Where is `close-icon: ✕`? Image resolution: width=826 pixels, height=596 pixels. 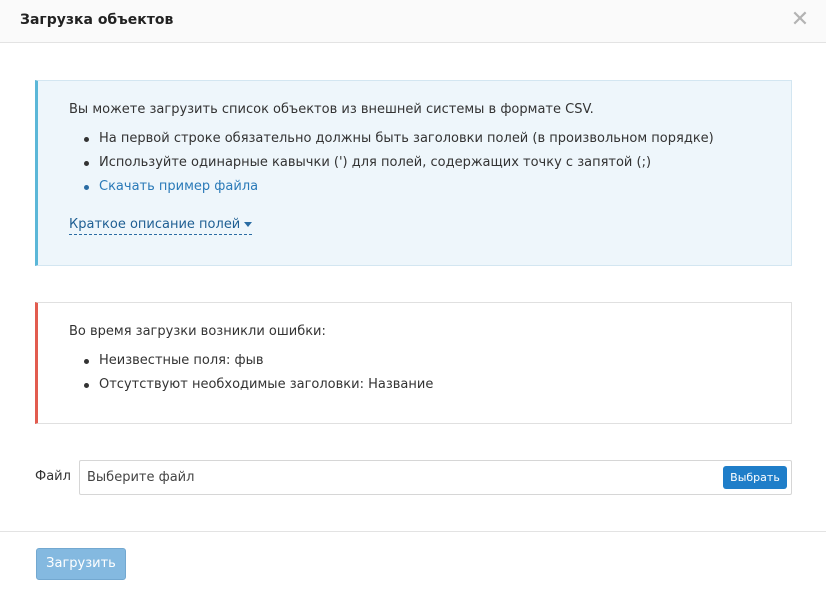
close-icon: ✕ is located at coordinates (800, 20).